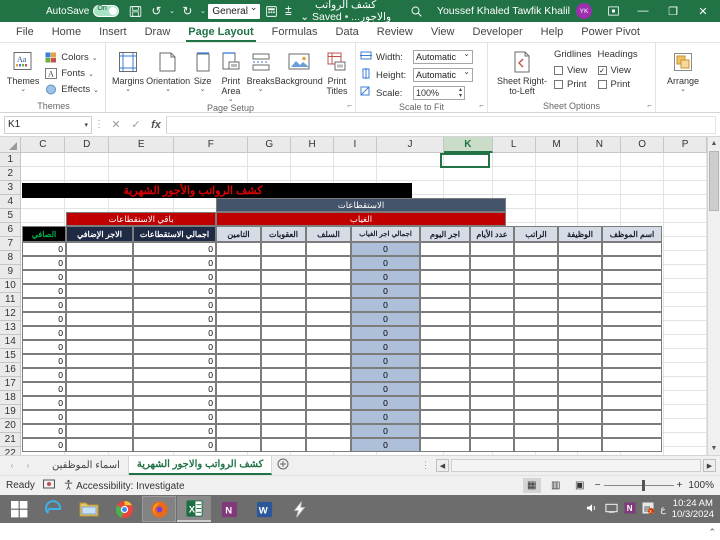  What do you see at coordinates (156, 125) in the screenshot?
I see `insert-function-icon: fx` at bounding box center [156, 125].